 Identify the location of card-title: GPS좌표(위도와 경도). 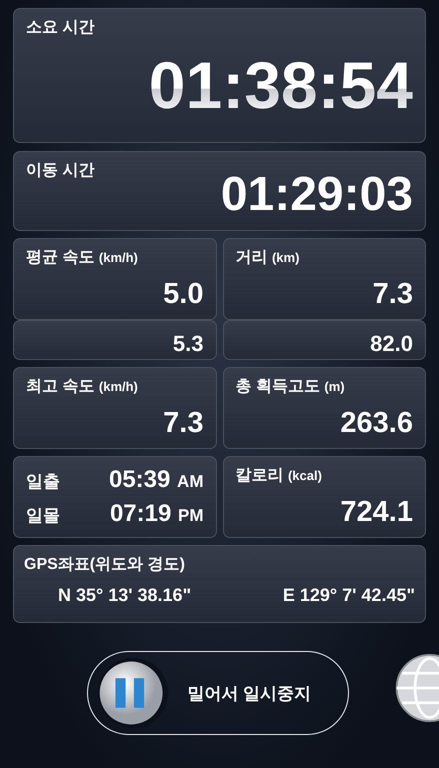
(104, 565).